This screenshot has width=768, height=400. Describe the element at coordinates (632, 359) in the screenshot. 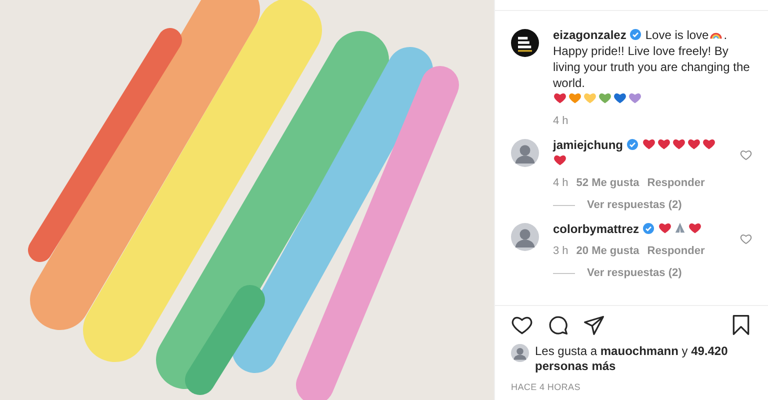

I see `likes-summary: Les gusta a mauochmann y 49.420 personas más` at that location.